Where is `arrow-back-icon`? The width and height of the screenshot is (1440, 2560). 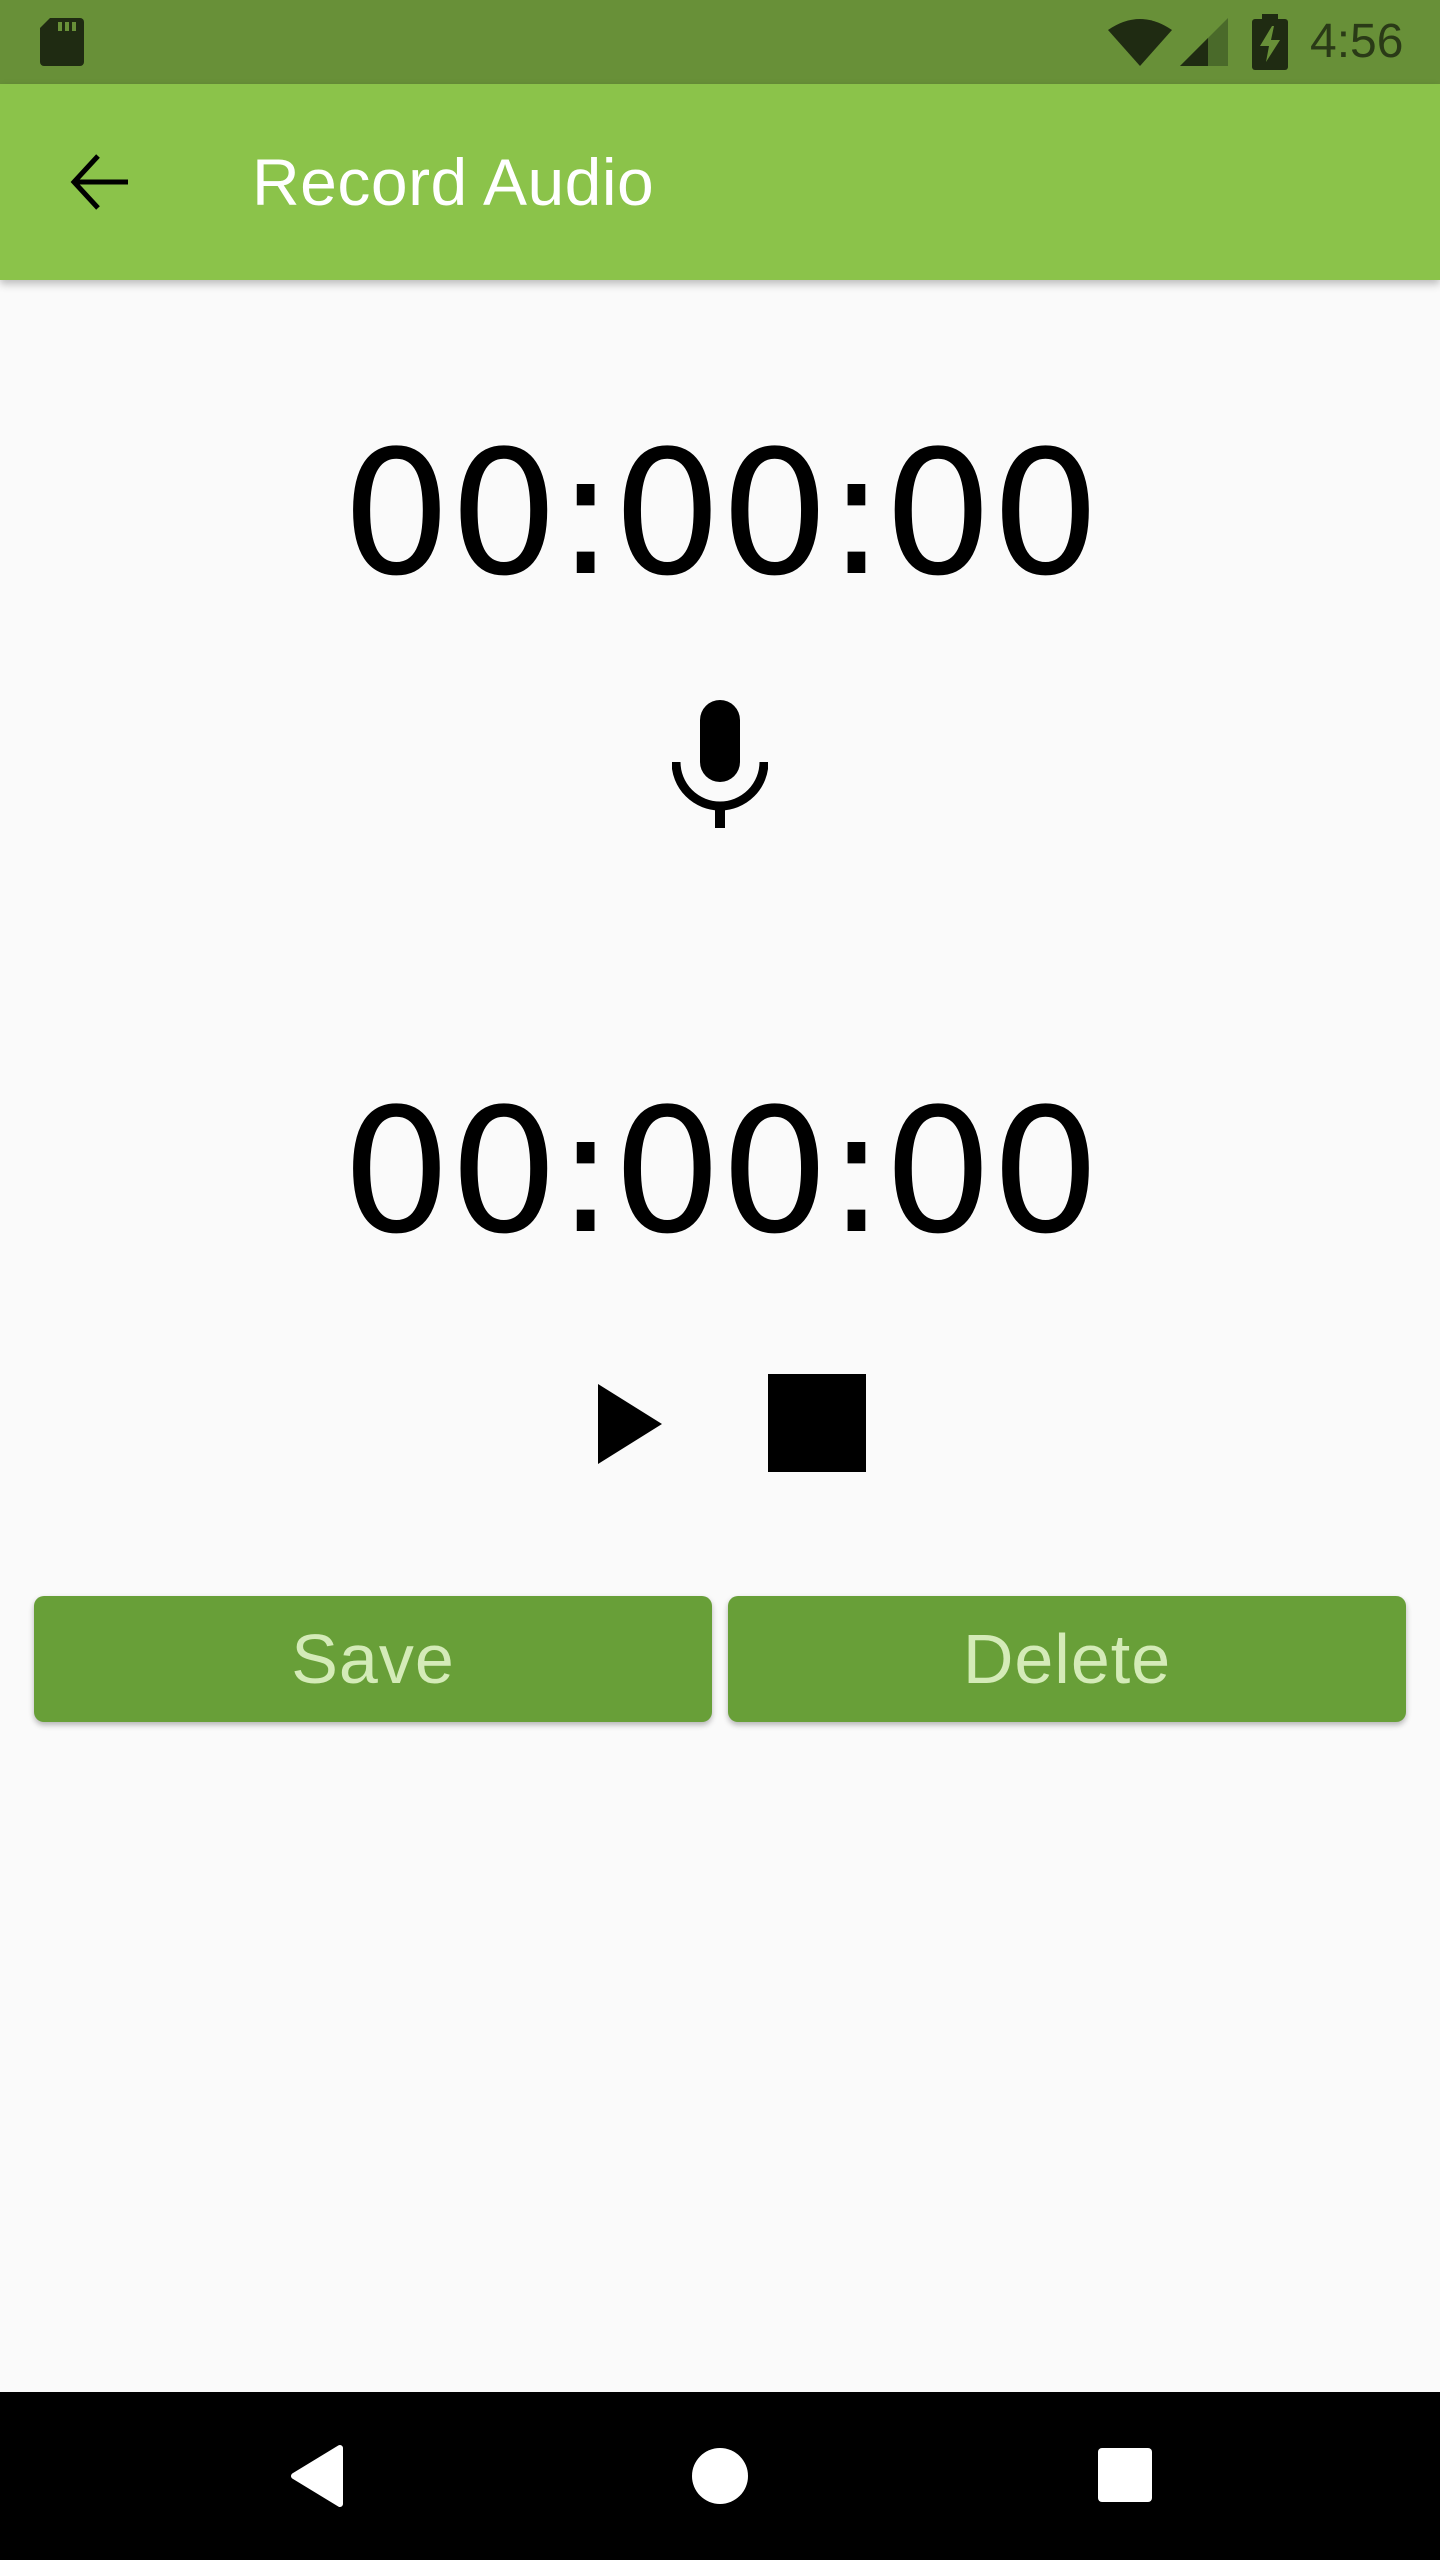 arrow-back-icon is located at coordinates (99, 182).